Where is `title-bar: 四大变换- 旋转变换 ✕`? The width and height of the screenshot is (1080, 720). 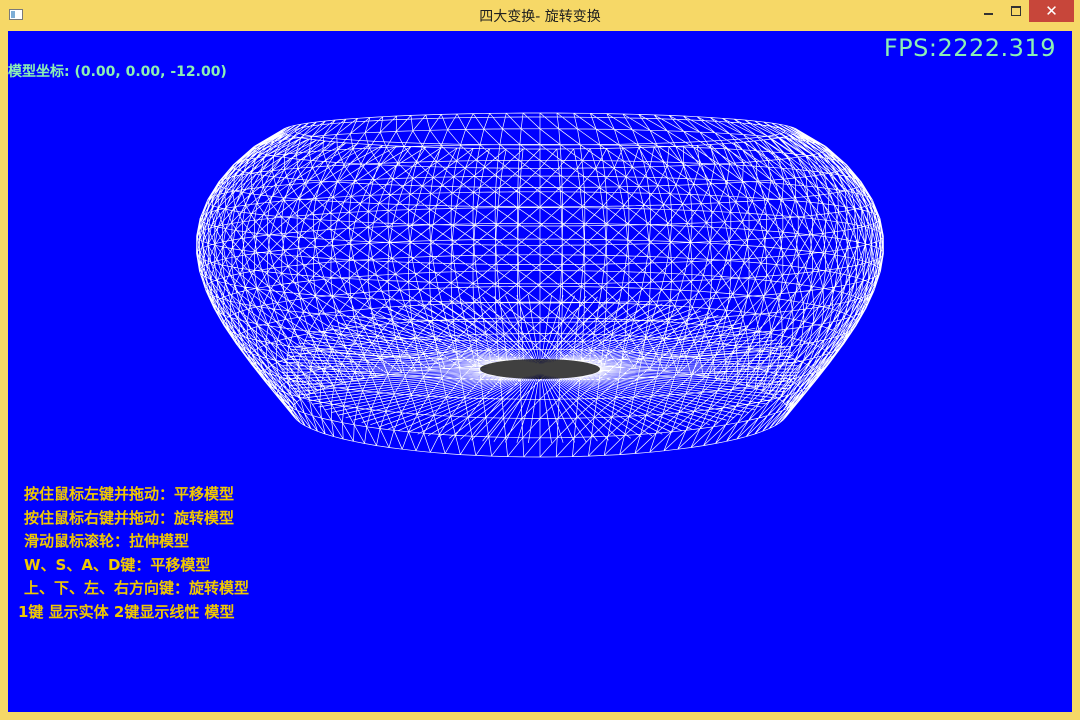
title-bar: 四大变换- 旋转变换 ✕ is located at coordinates (540, 15).